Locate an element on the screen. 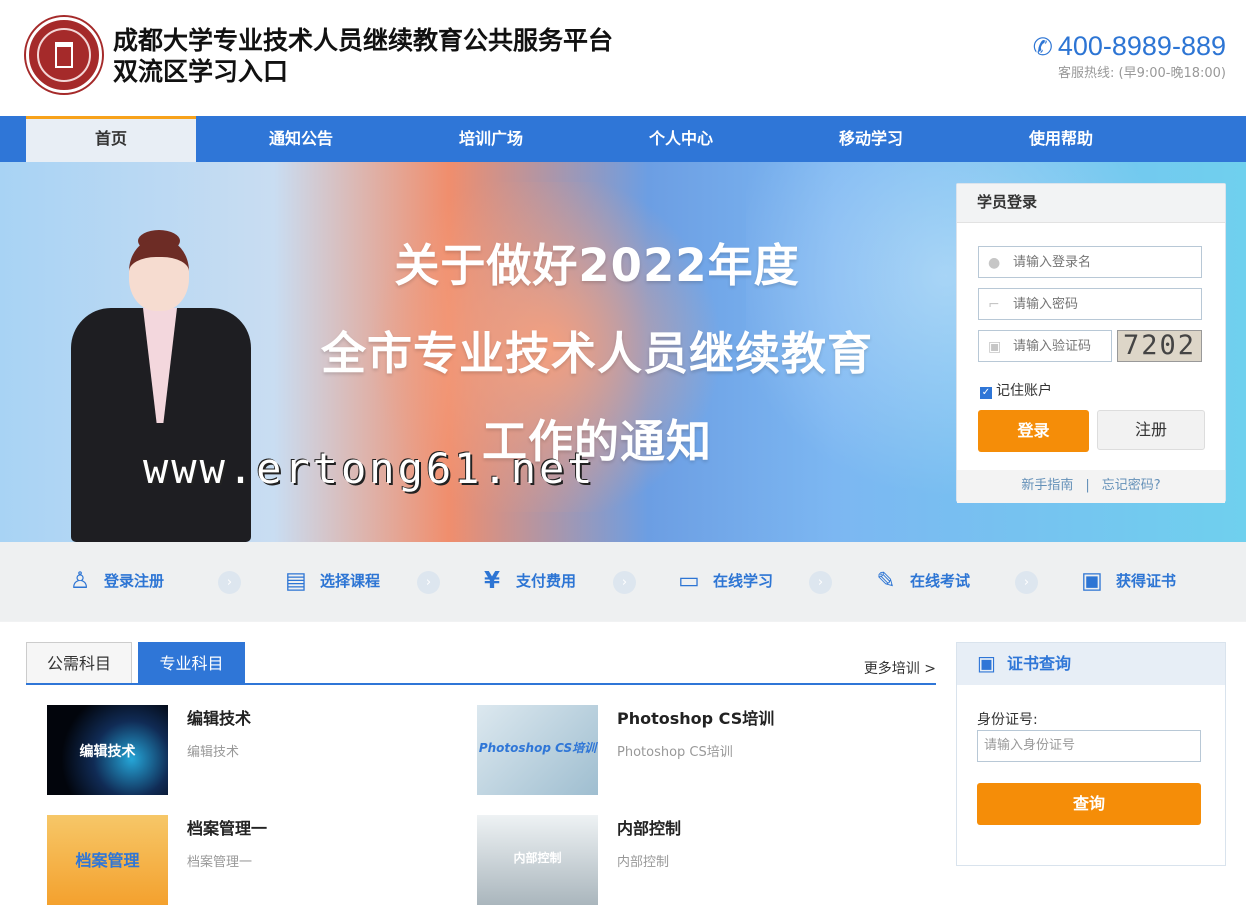  nav-training: 培训广场 is located at coordinates (491, 139).